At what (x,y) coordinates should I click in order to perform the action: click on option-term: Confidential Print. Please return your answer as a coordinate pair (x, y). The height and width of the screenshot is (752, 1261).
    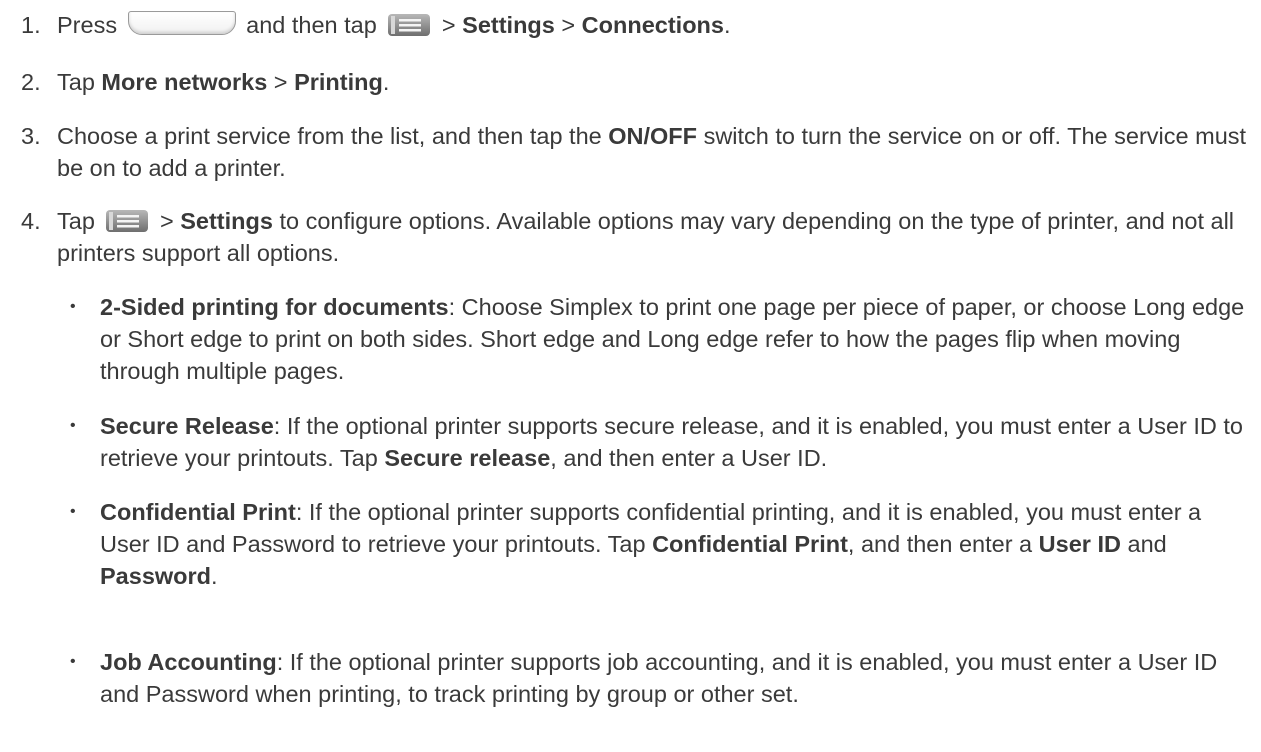
    Looking at the image, I should click on (198, 512).